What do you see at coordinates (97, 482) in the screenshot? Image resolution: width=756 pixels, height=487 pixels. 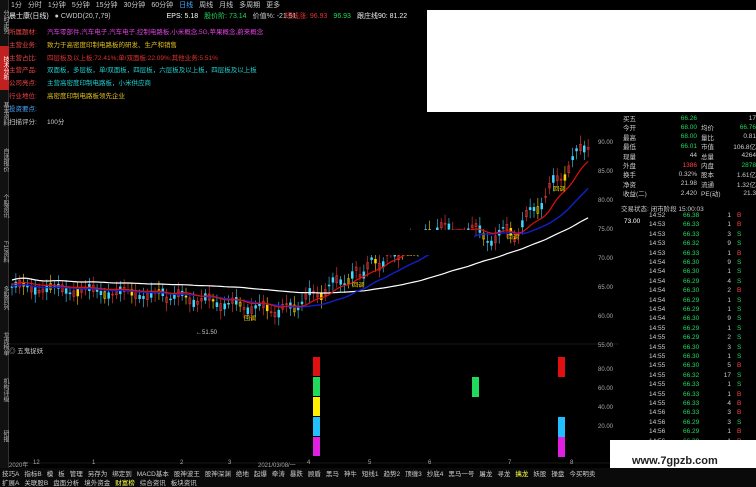 I see `extension-tab: 境外资金` at bounding box center [97, 482].